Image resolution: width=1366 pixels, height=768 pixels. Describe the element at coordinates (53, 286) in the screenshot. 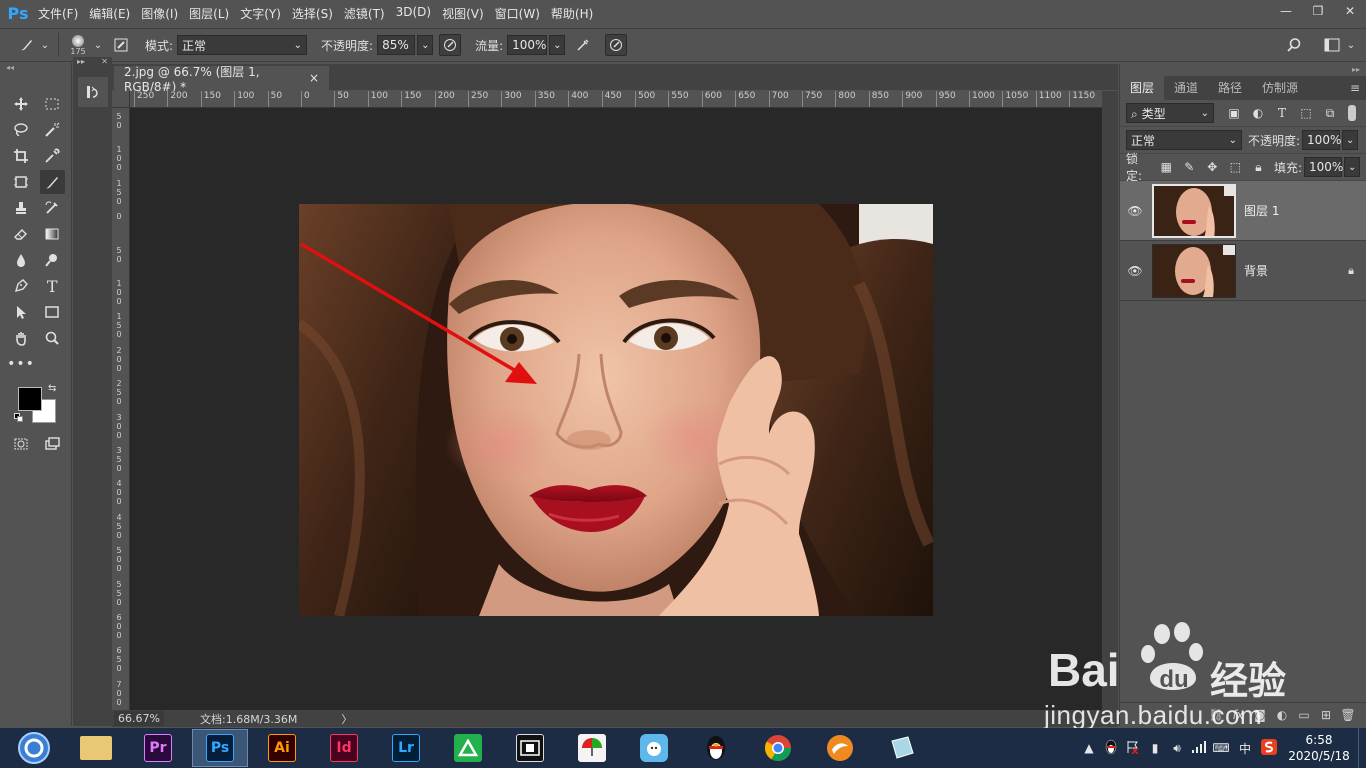

I see `type-tool-icon: T` at that location.